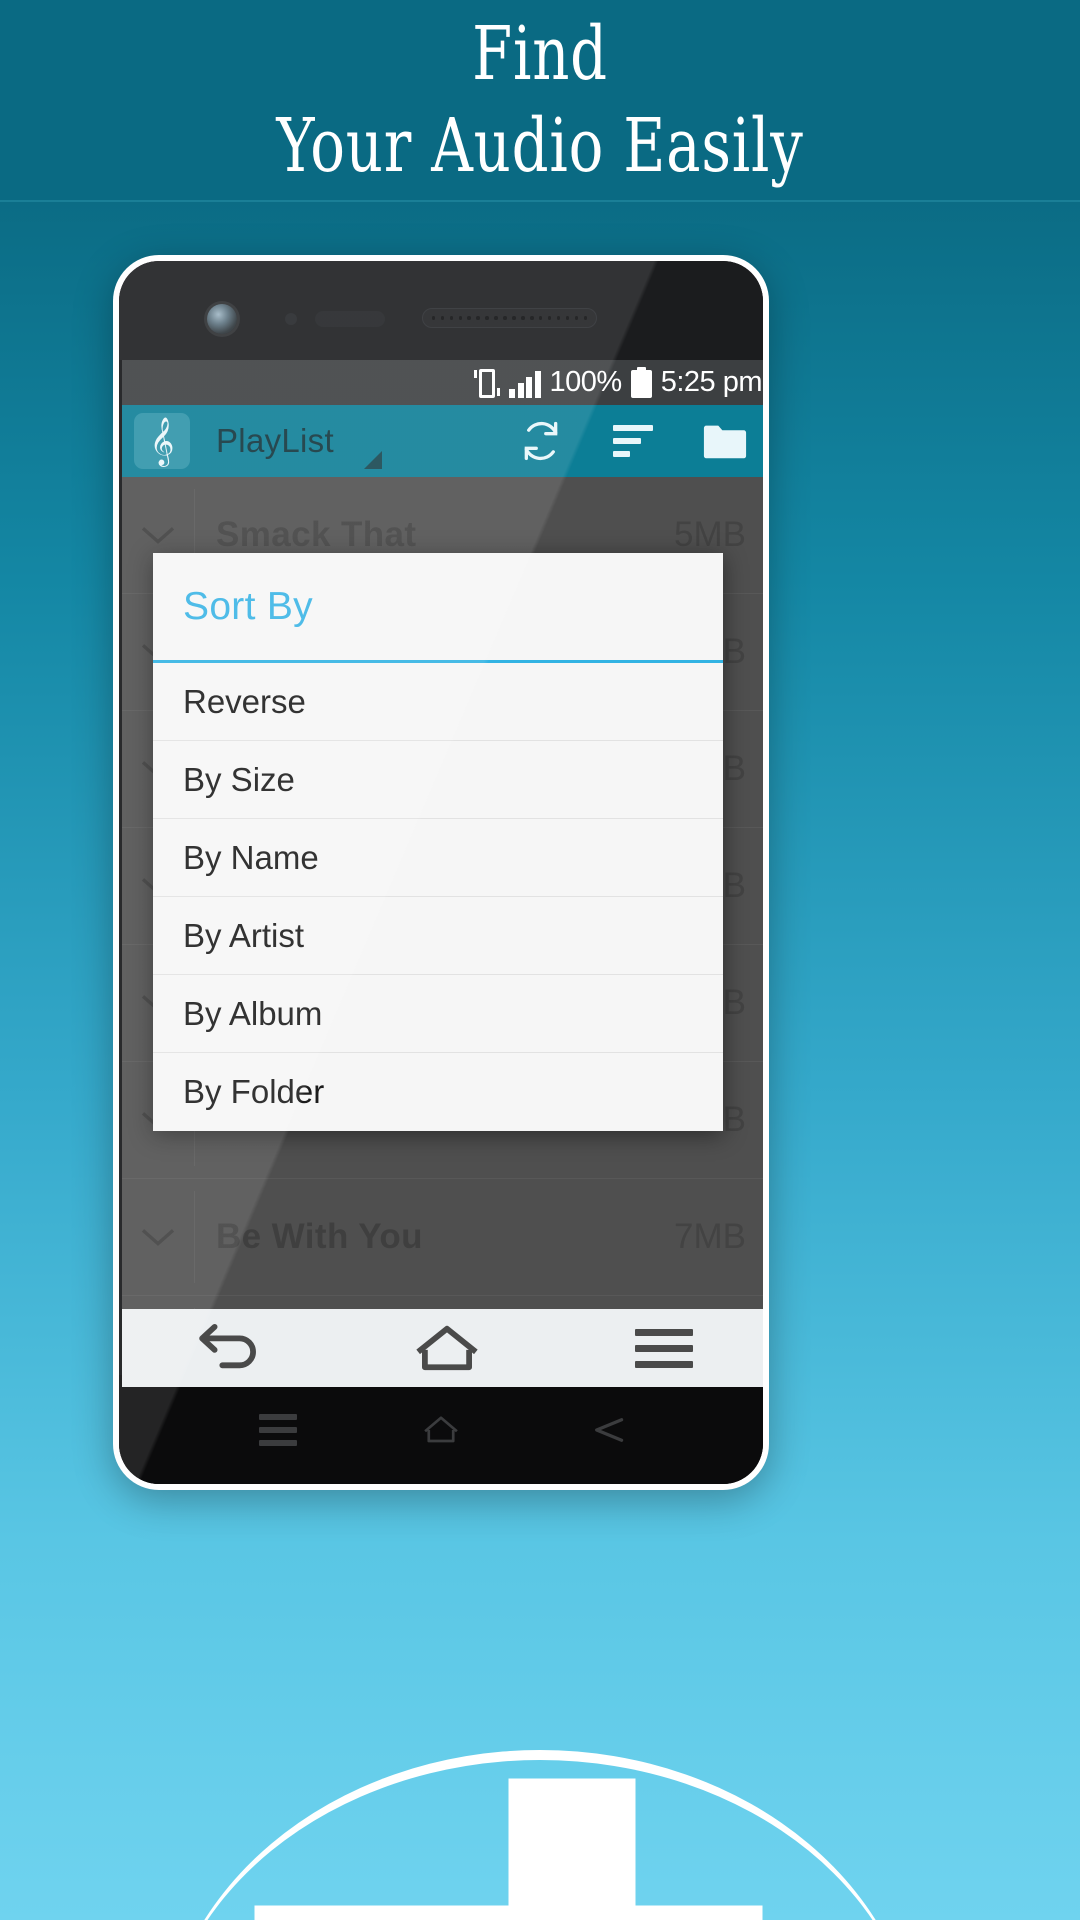 The height and width of the screenshot is (1920, 1080). What do you see at coordinates (541, 441) in the screenshot?
I see `refresh-icon` at bounding box center [541, 441].